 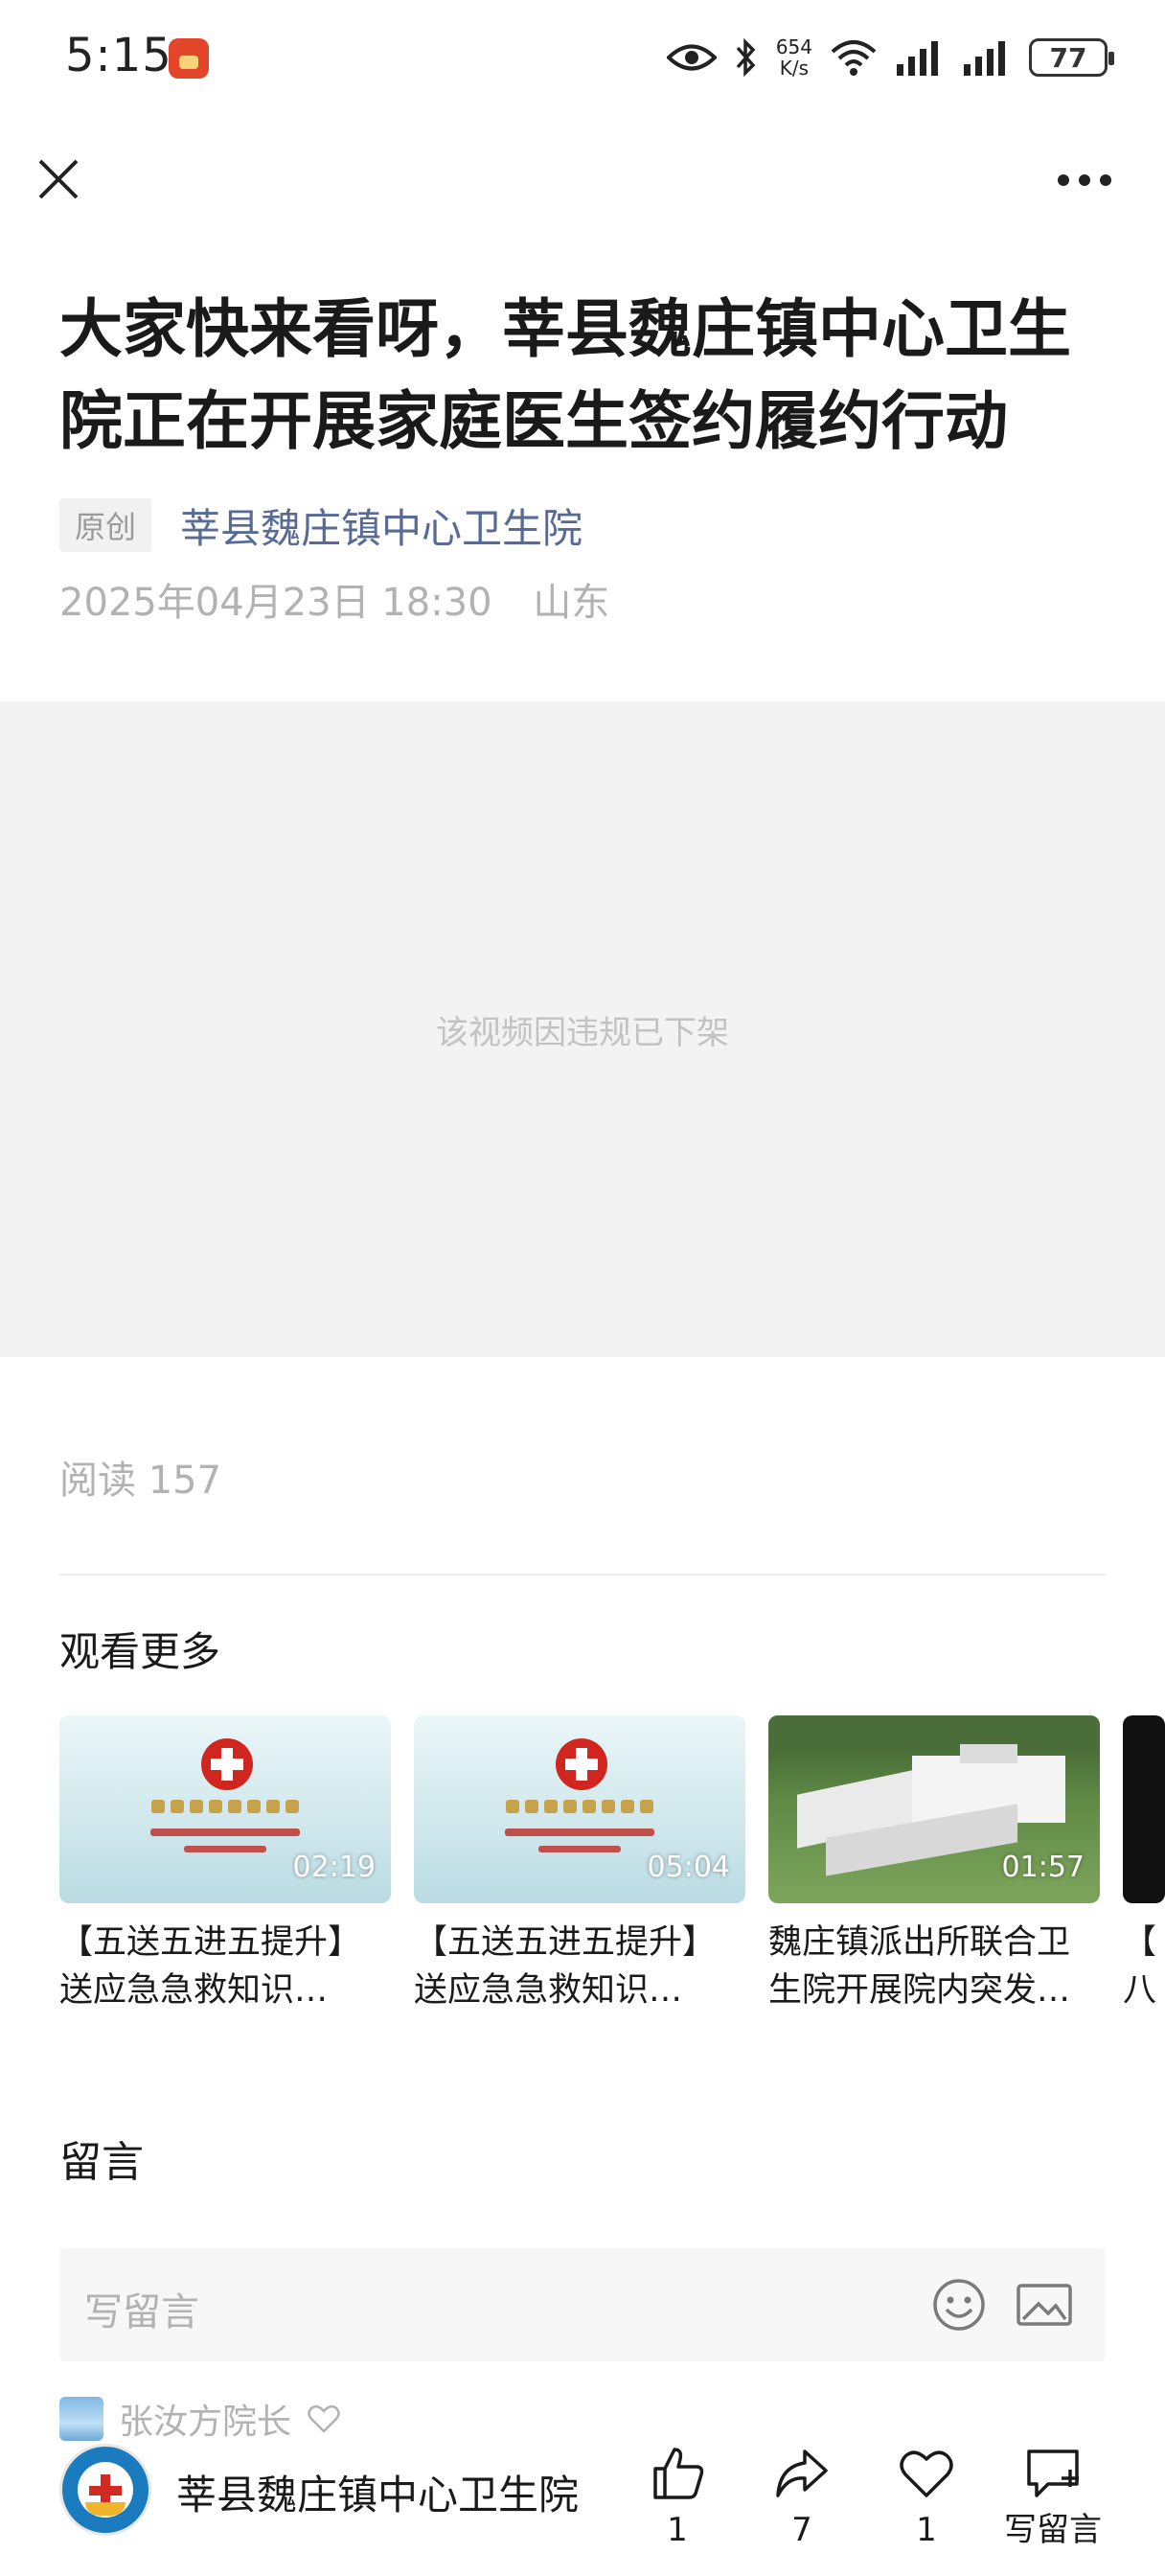 I want to click on account-logo, so click(x=105, y=2490).